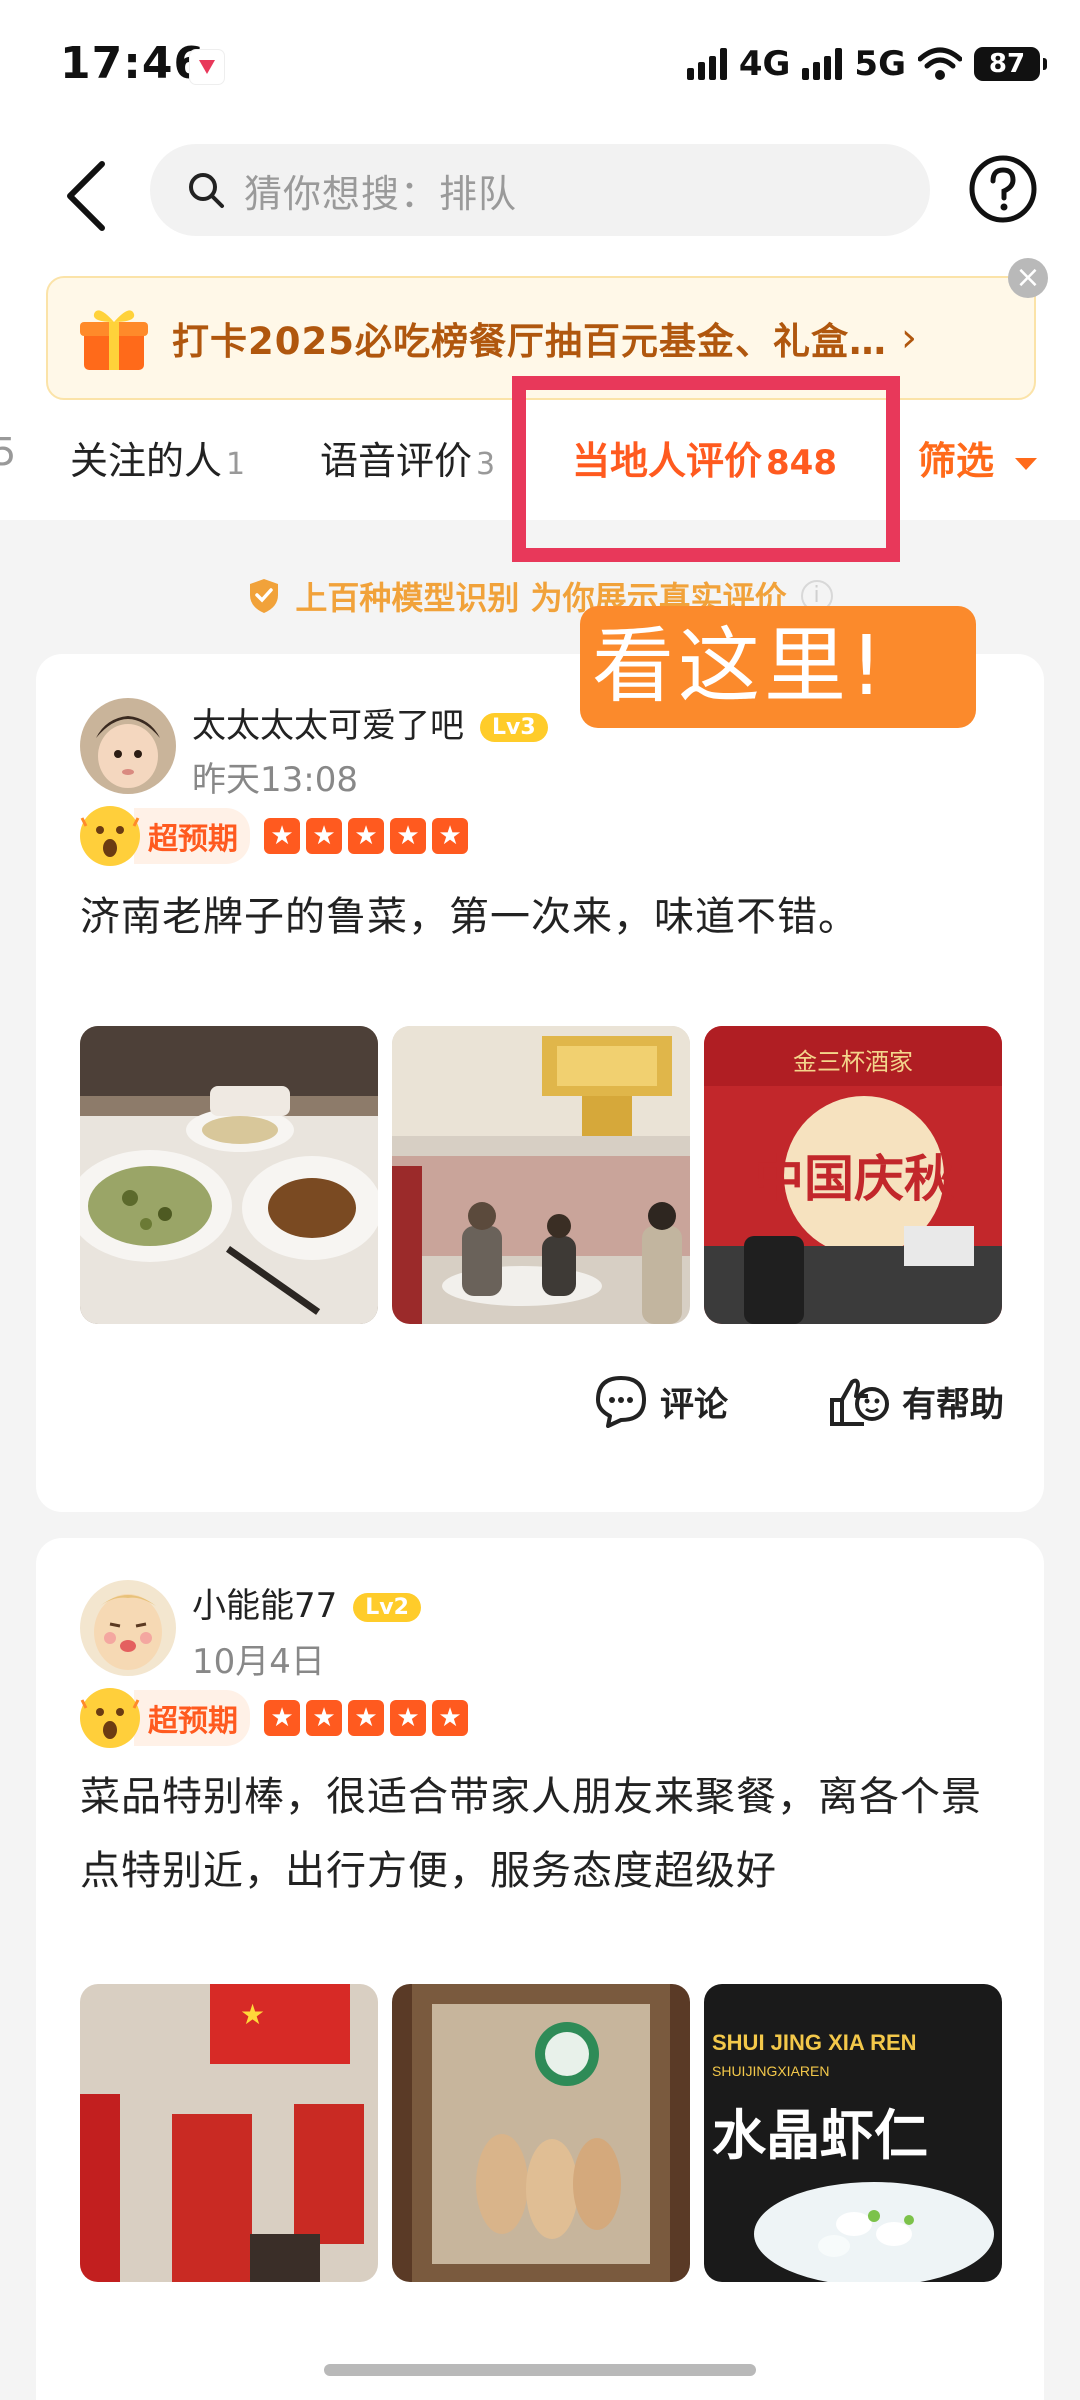 The width and height of the screenshot is (1080, 2400). What do you see at coordinates (814, 2042) in the screenshot?
I see `poster-english-text: SHUI JING XIA REN` at bounding box center [814, 2042].